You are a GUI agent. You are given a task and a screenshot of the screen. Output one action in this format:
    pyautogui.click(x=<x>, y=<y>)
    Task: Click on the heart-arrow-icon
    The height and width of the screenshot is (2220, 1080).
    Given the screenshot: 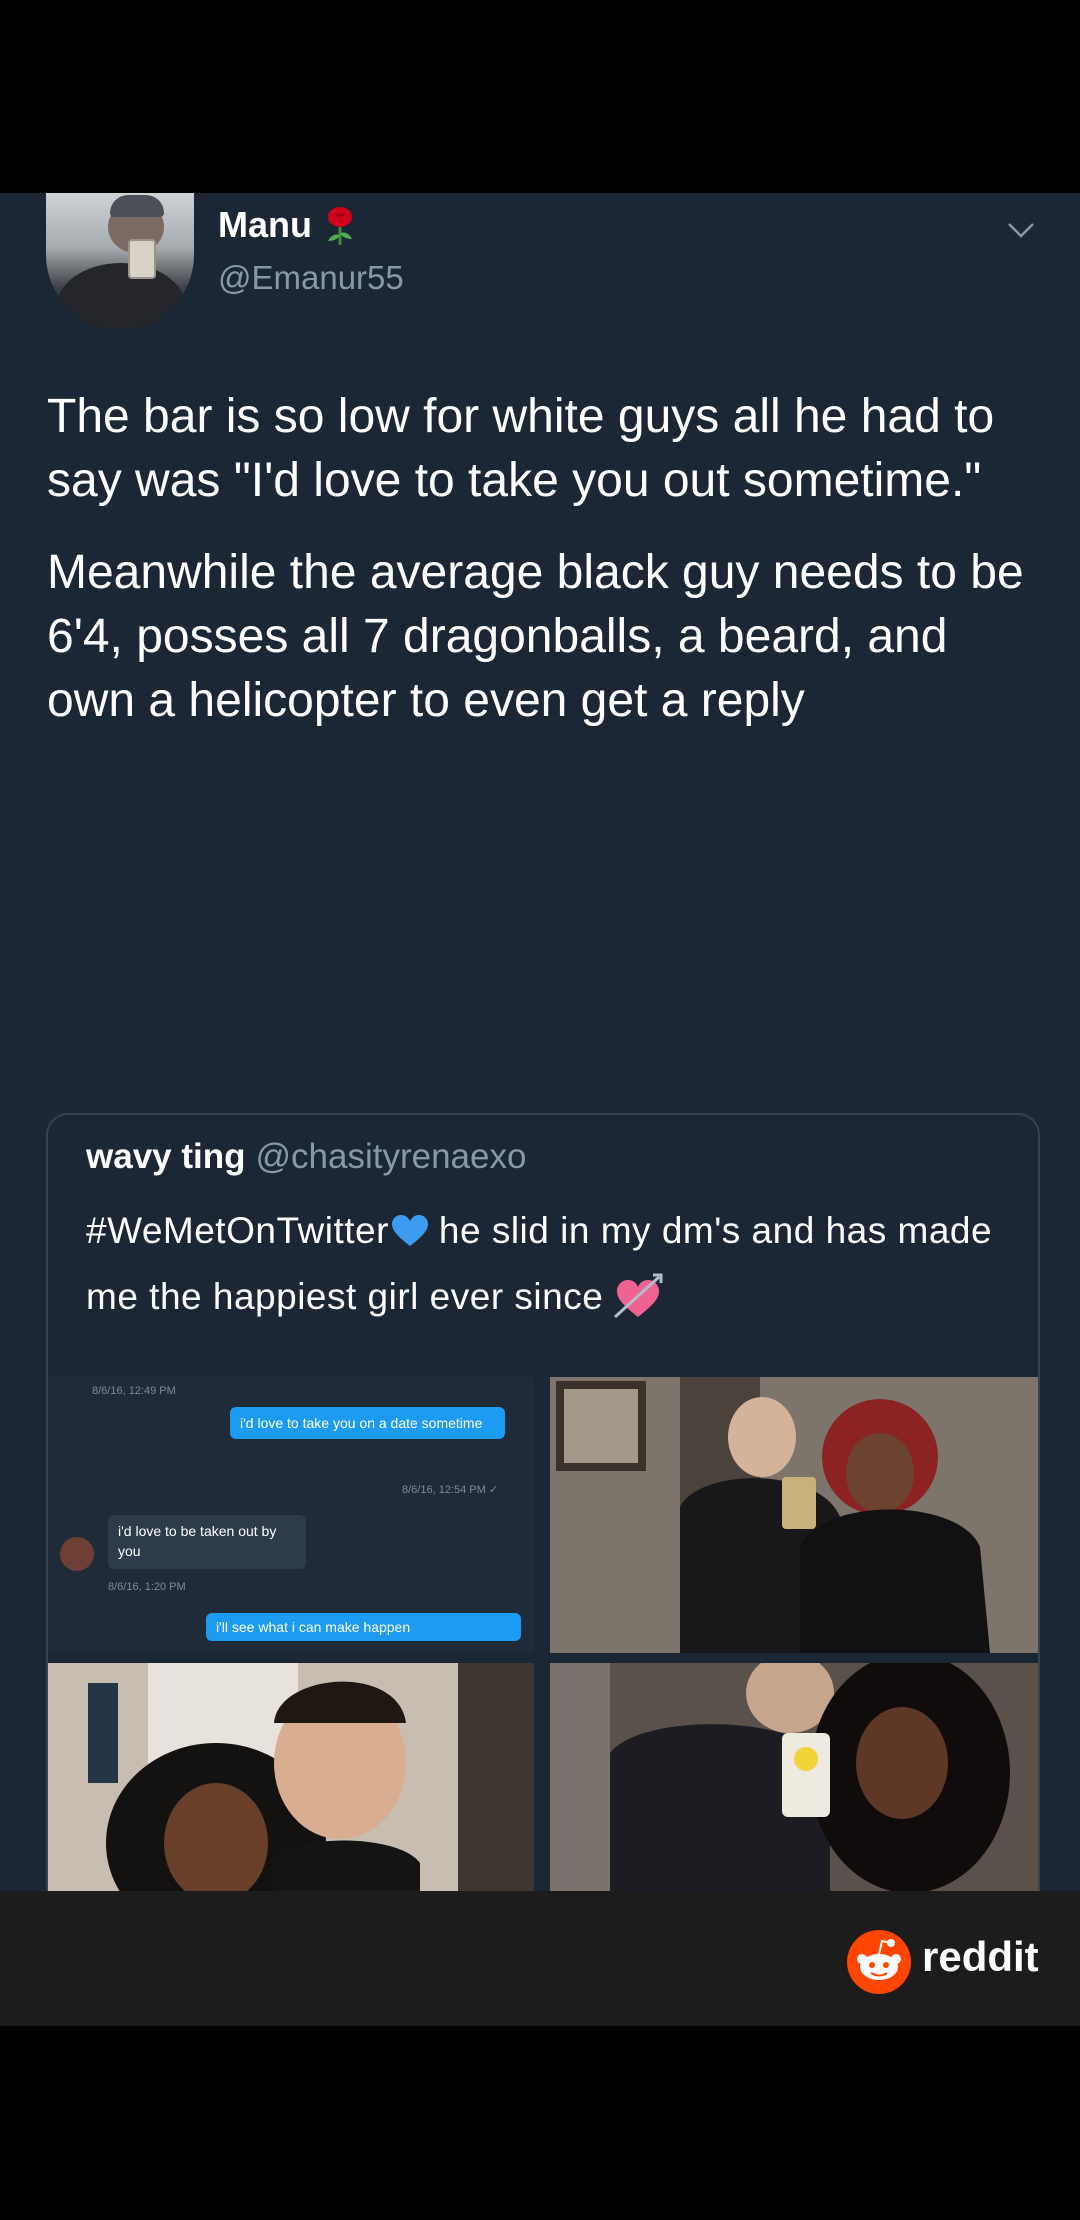 What is the action you would take?
    pyautogui.click(x=638, y=1296)
    